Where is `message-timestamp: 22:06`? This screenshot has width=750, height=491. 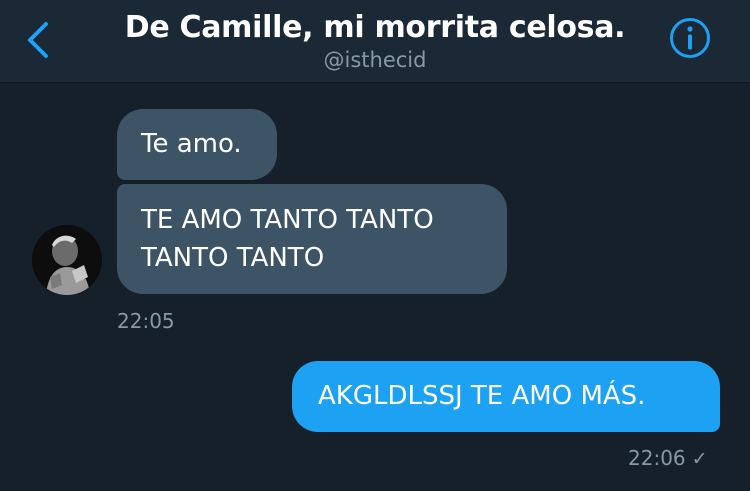
message-timestamp: 22:06 is located at coordinates (657, 458).